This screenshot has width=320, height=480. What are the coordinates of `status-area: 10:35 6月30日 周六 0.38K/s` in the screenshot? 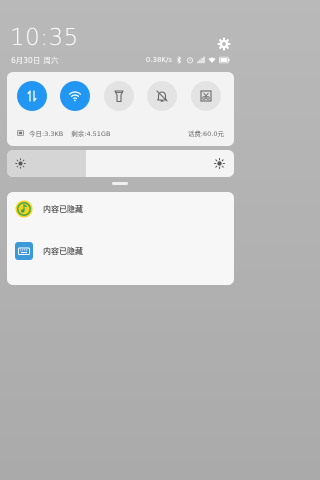 It's located at (120, 33).